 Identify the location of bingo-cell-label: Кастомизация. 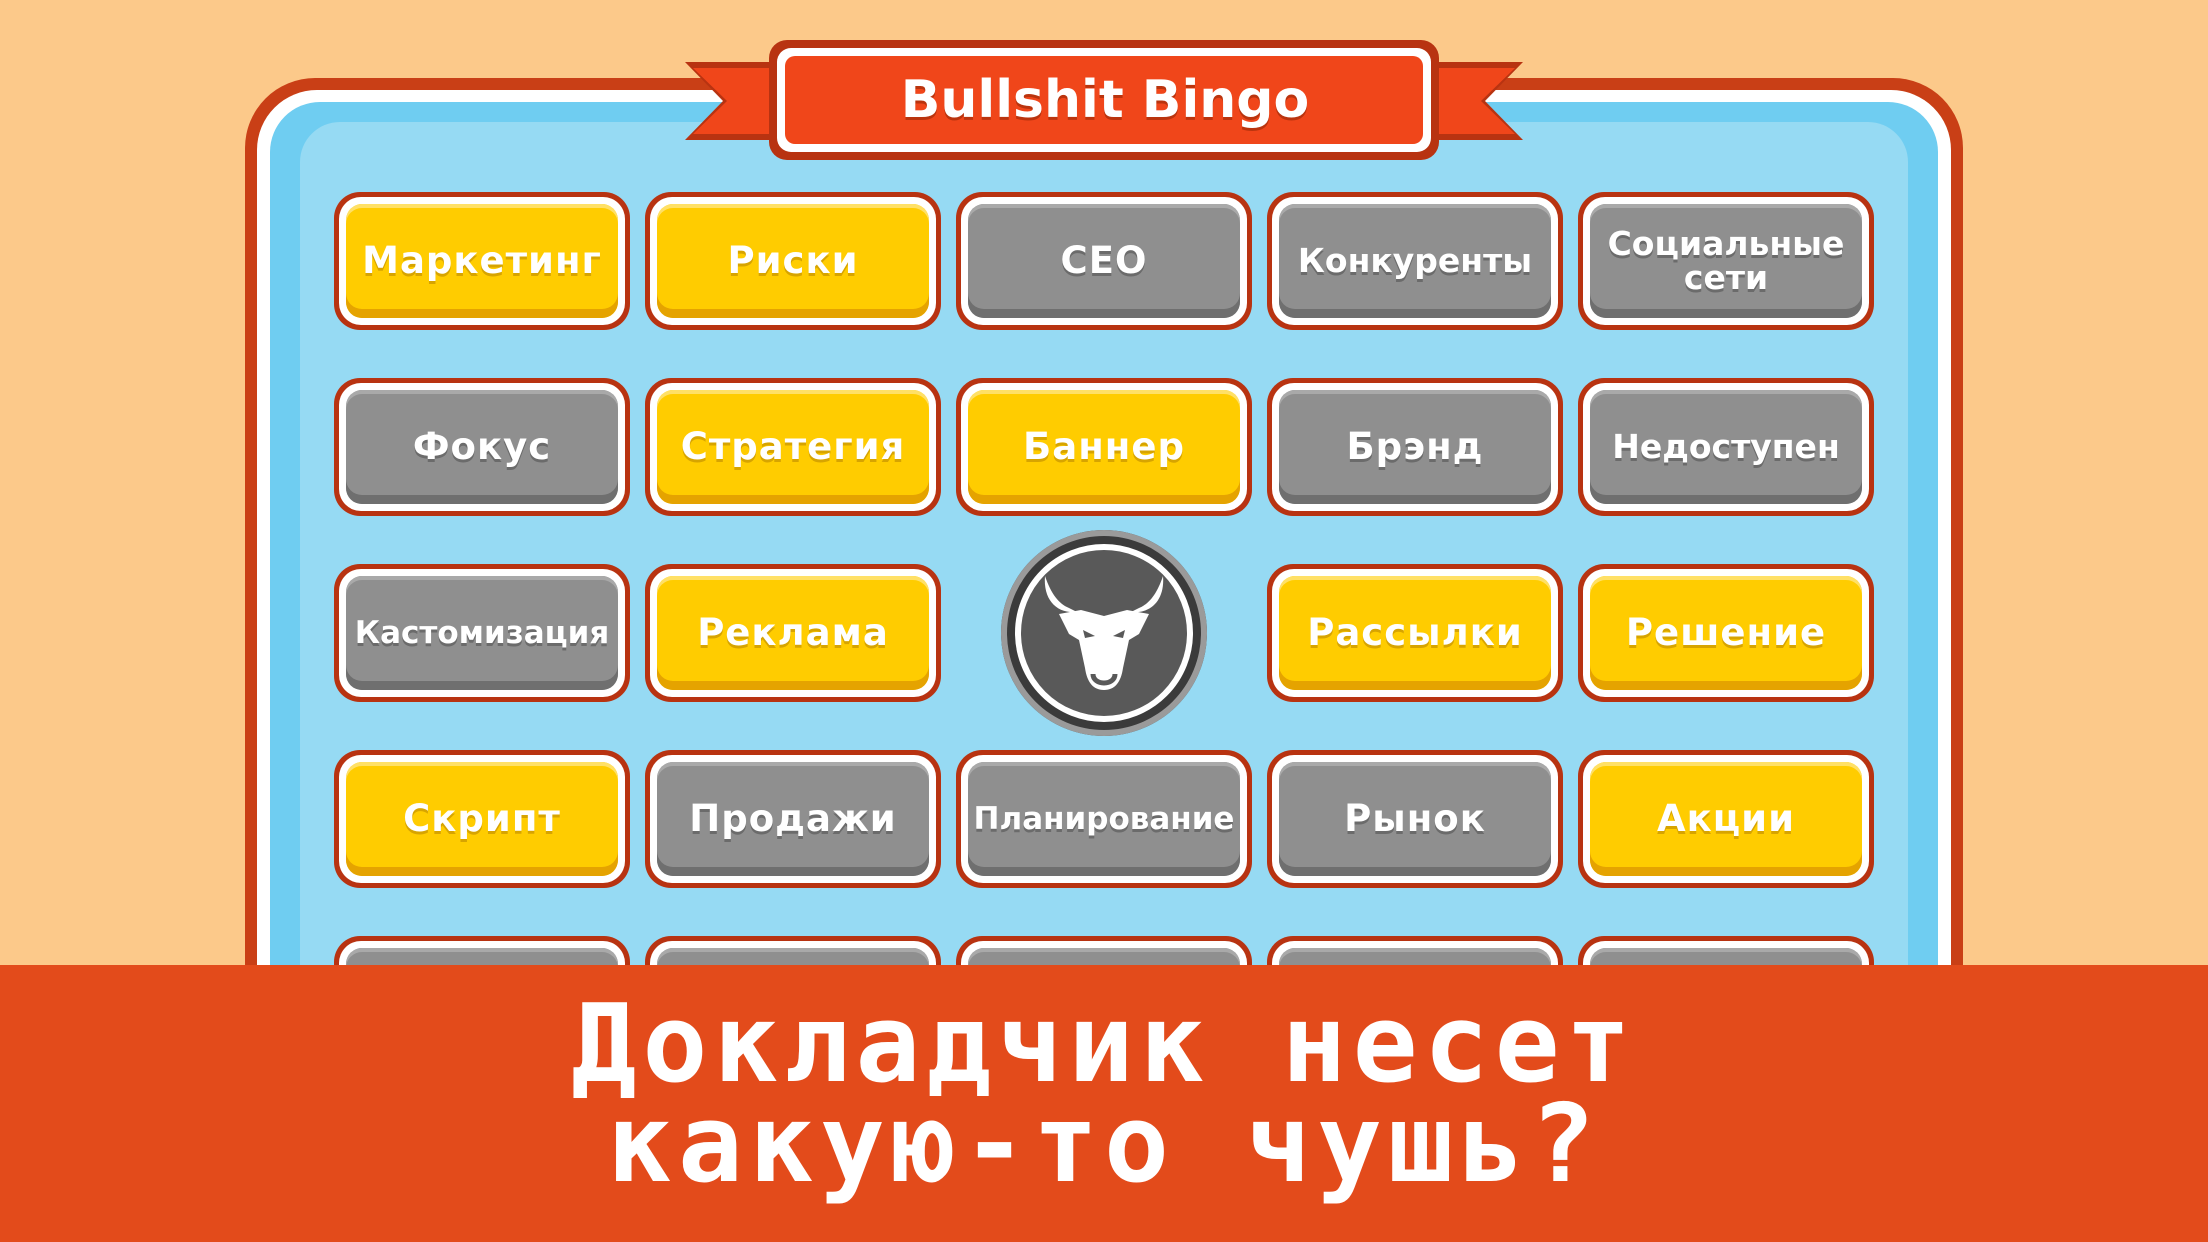
(482, 633).